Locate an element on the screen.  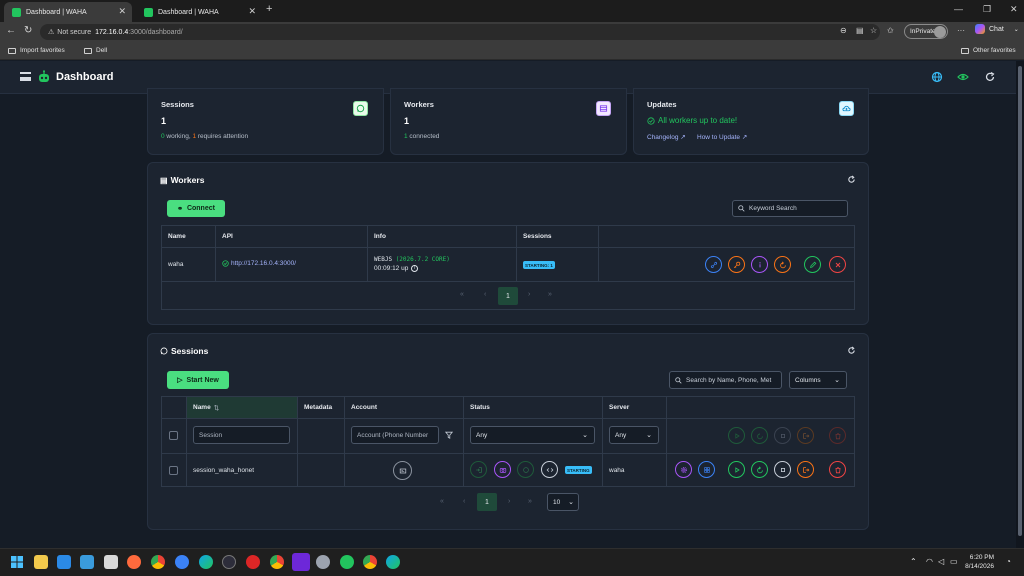
zoom-icon: ⊖ is located at coordinates (843, 30).